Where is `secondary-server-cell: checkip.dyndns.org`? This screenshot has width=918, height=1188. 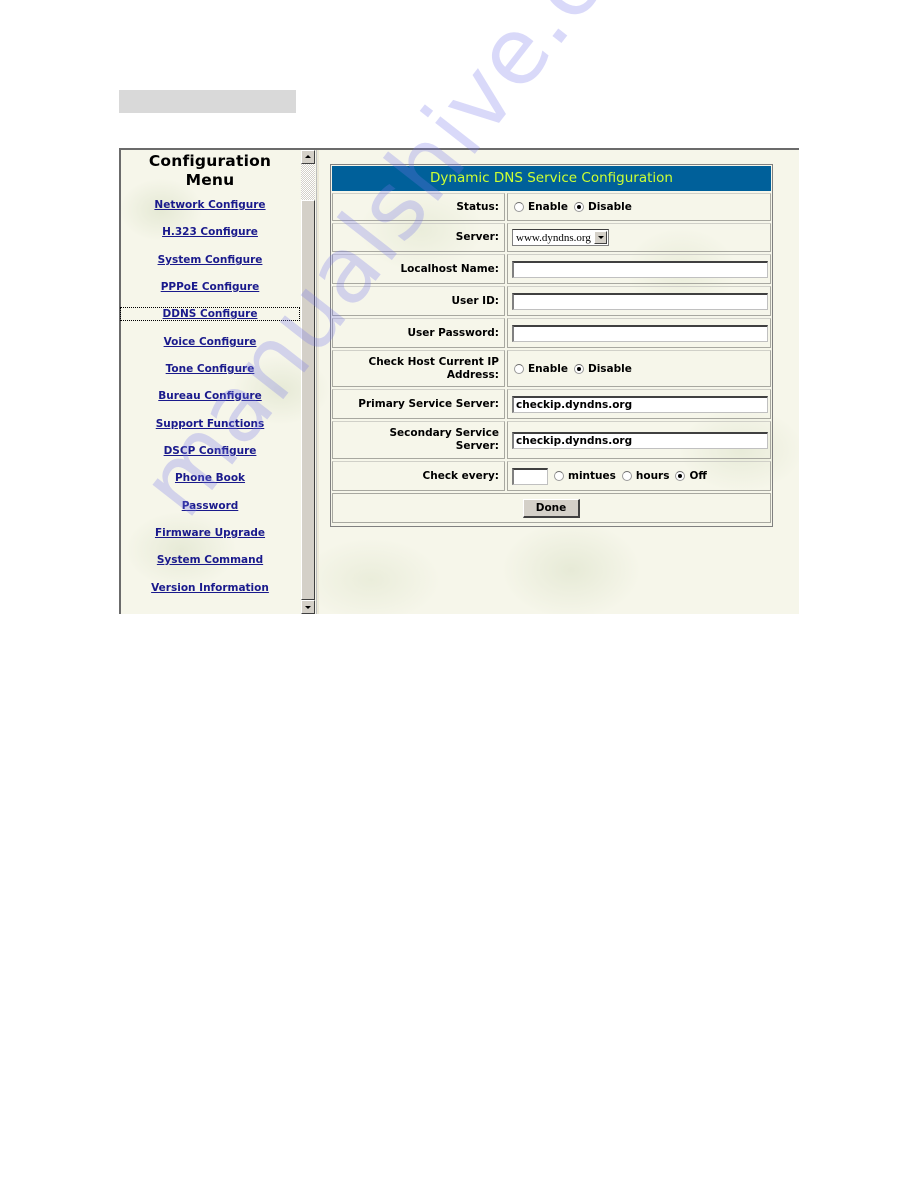 secondary-server-cell: checkip.dyndns.org is located at coordinates (639, 440).